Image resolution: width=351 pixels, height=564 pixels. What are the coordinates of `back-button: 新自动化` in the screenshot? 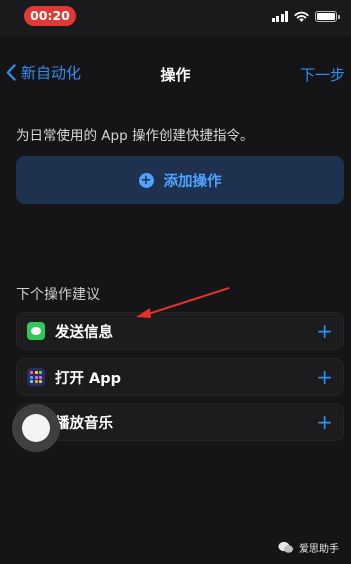 It's located at (43, 72).